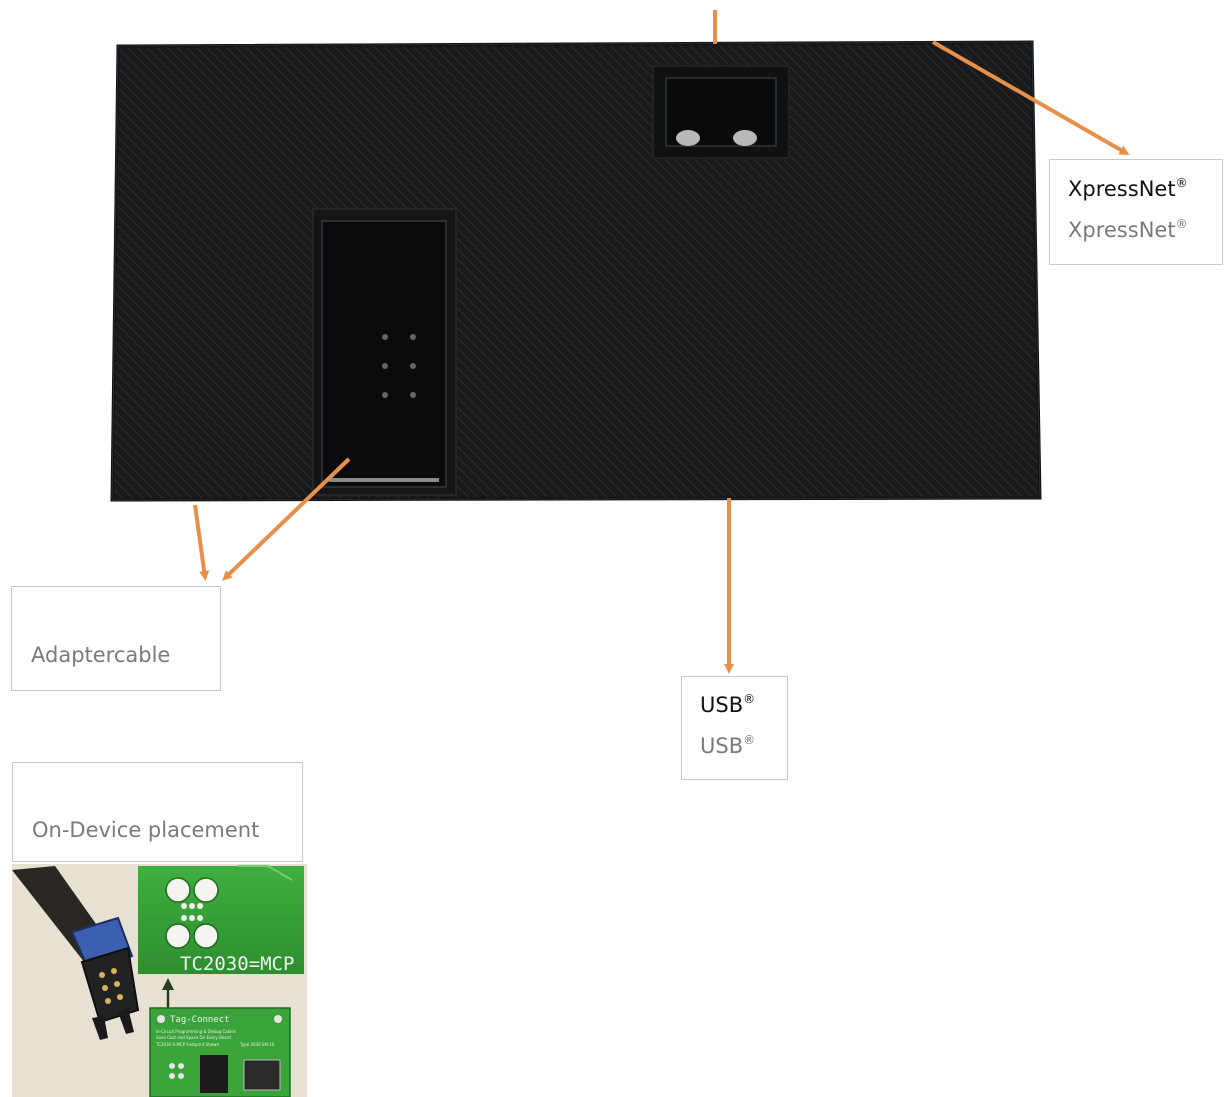 This screenshot has width=1228, height=1097. Describe the element at coordinates (1128, 229) in the screenshot. I see `xpressnet-label-secondary: XpressNet®` at that location.